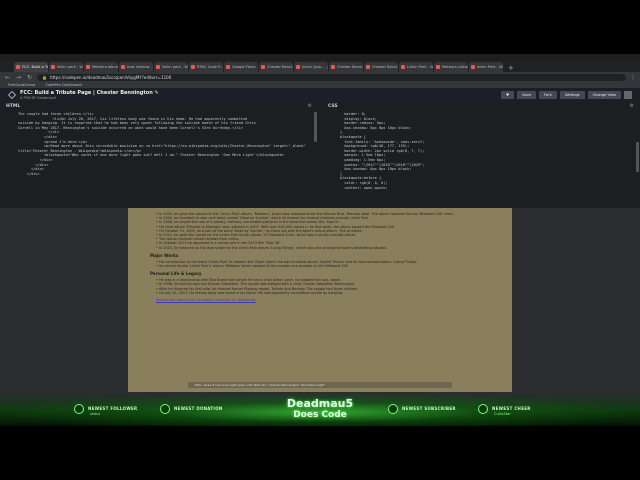 This screenshot has height=480, width=640. What do you see at coordinates (604, 95) in the screenshot?
I see `change-view-button: Change View` at bounding box center [604, 95].